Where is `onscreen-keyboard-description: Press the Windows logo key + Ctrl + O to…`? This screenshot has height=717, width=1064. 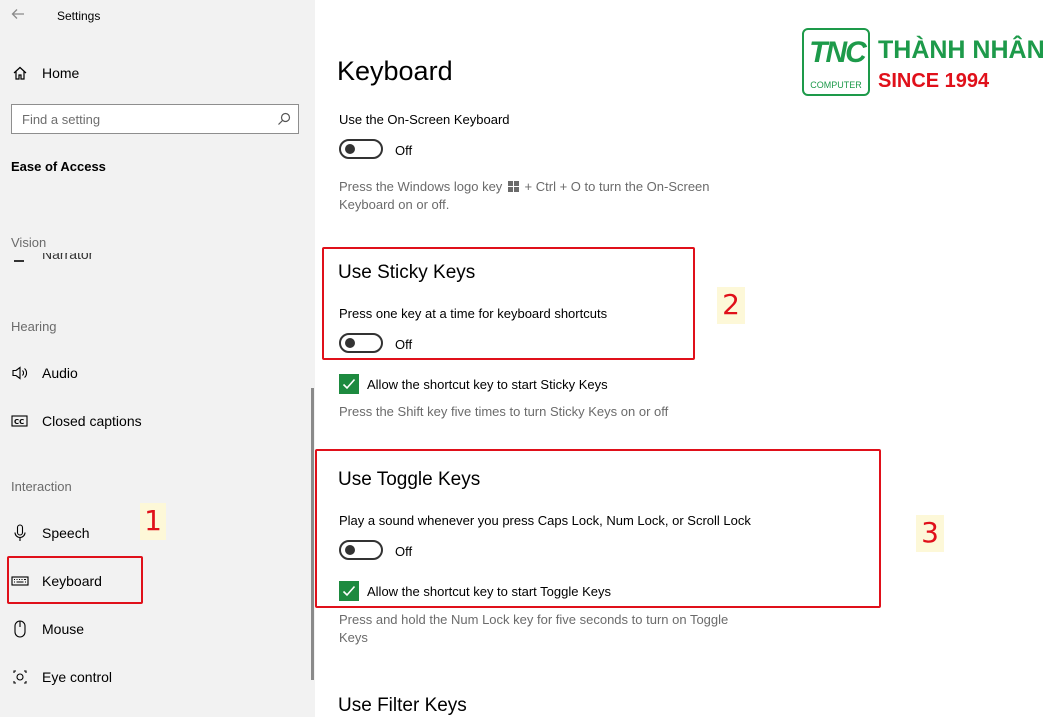
onscreen-keyboard-description: Press the Windows logo key + Ctrl + O to… is located at coordinates (524, 187).